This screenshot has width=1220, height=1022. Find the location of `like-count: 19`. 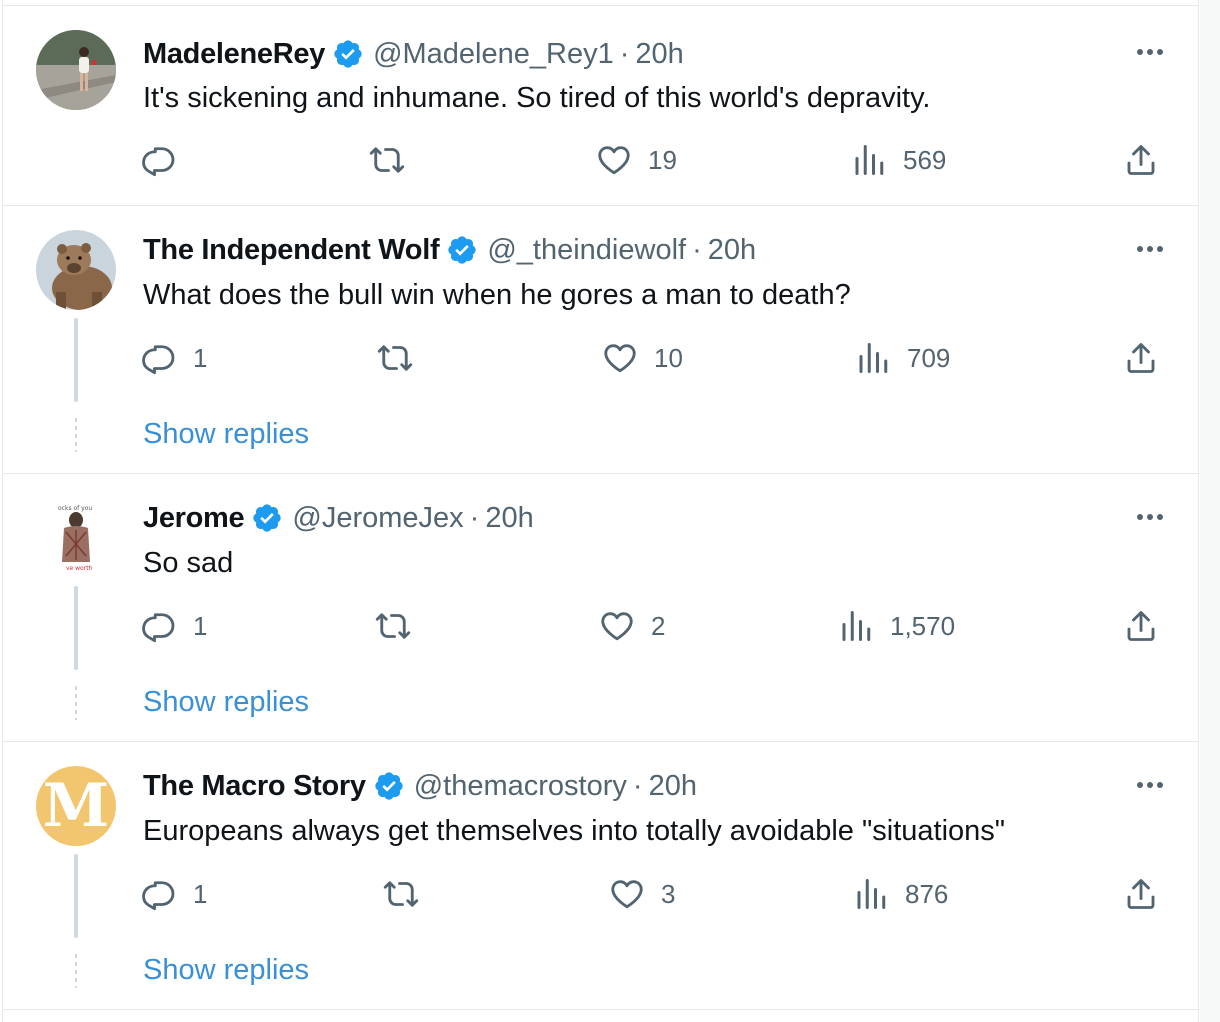

like-count: 19 is located at coordinates (662, 159).